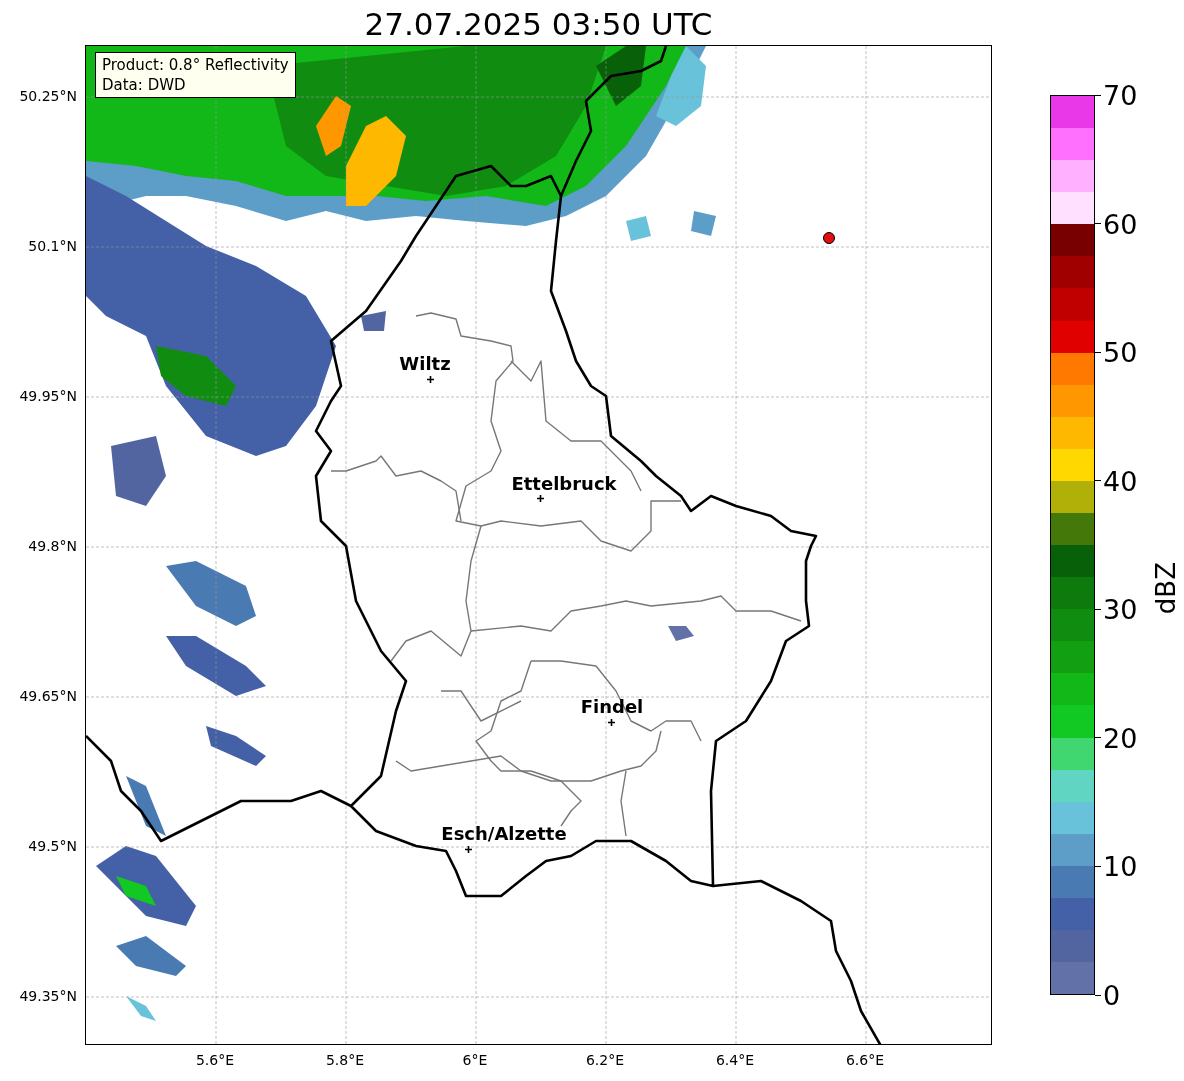  I want to click on city-label: Ettelbruck, so click(564, 483).